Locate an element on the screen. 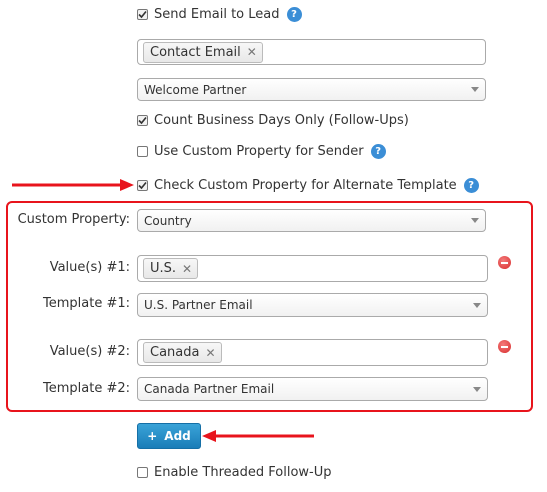 The image size is (547, 492). add-button-label: Add is located at coordinates (177, 436).